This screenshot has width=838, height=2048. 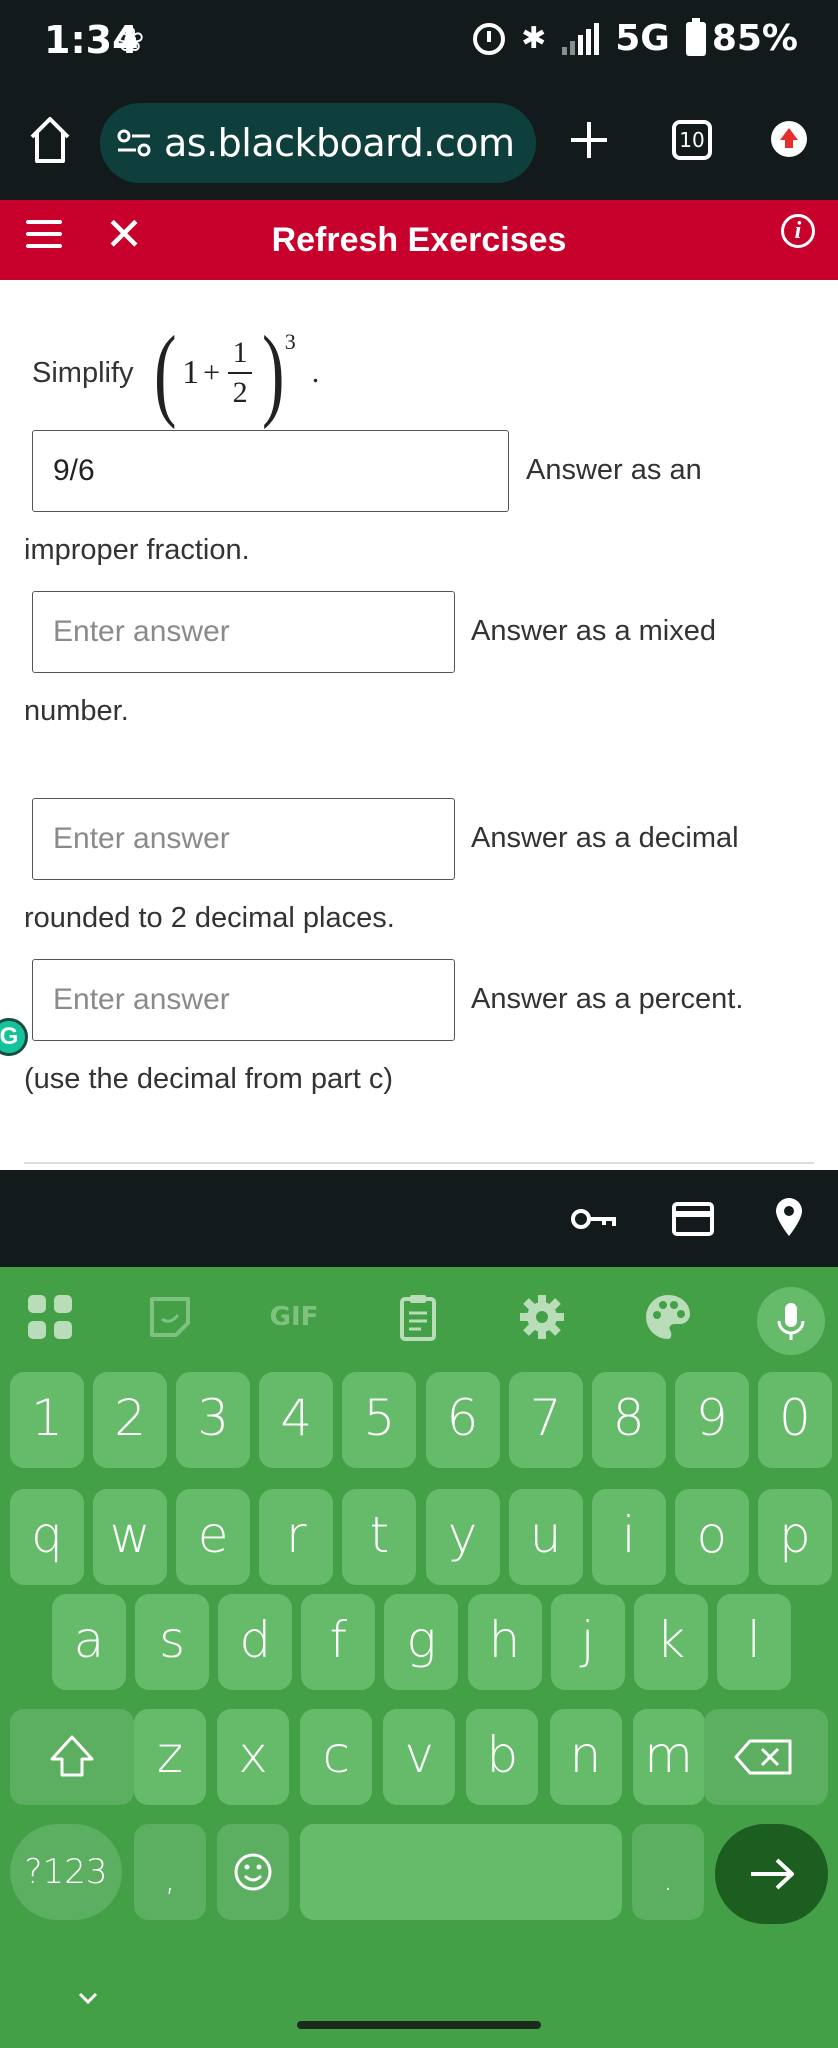 I want to click on hint-decimal: Answer as a decimal, so click(x=605, y=838).